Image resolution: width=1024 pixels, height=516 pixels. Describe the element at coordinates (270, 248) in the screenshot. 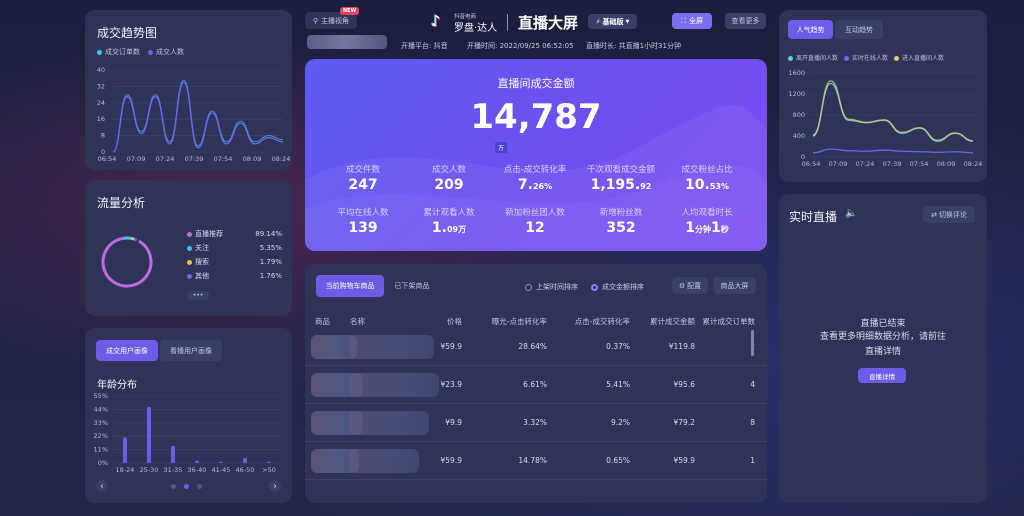

I see `traffic-legend-value: 5.35%` at that location.